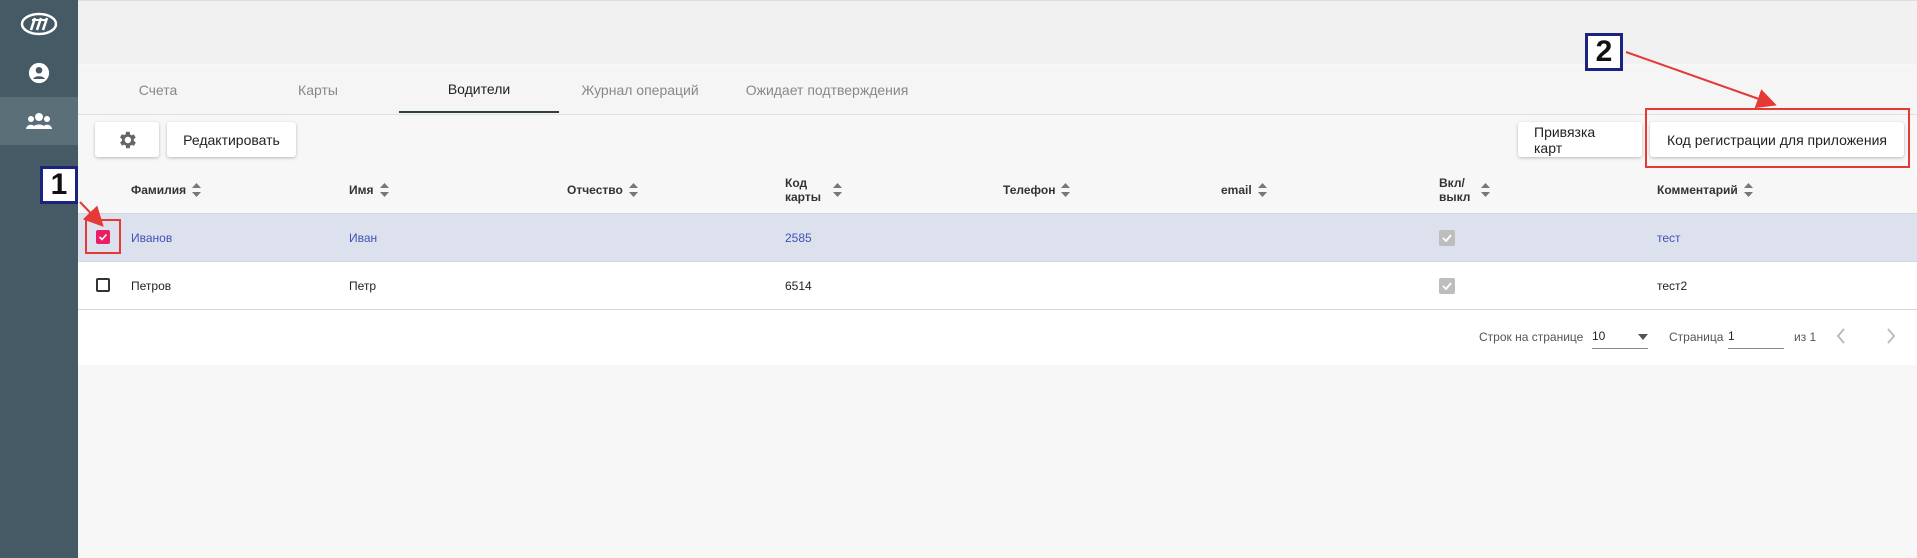  What do you see at coordinates (997, 337) in the screenshot?
I see `pagination: Строк на странице 10 Страница 1 из 1` at bounding box center [997, 337].